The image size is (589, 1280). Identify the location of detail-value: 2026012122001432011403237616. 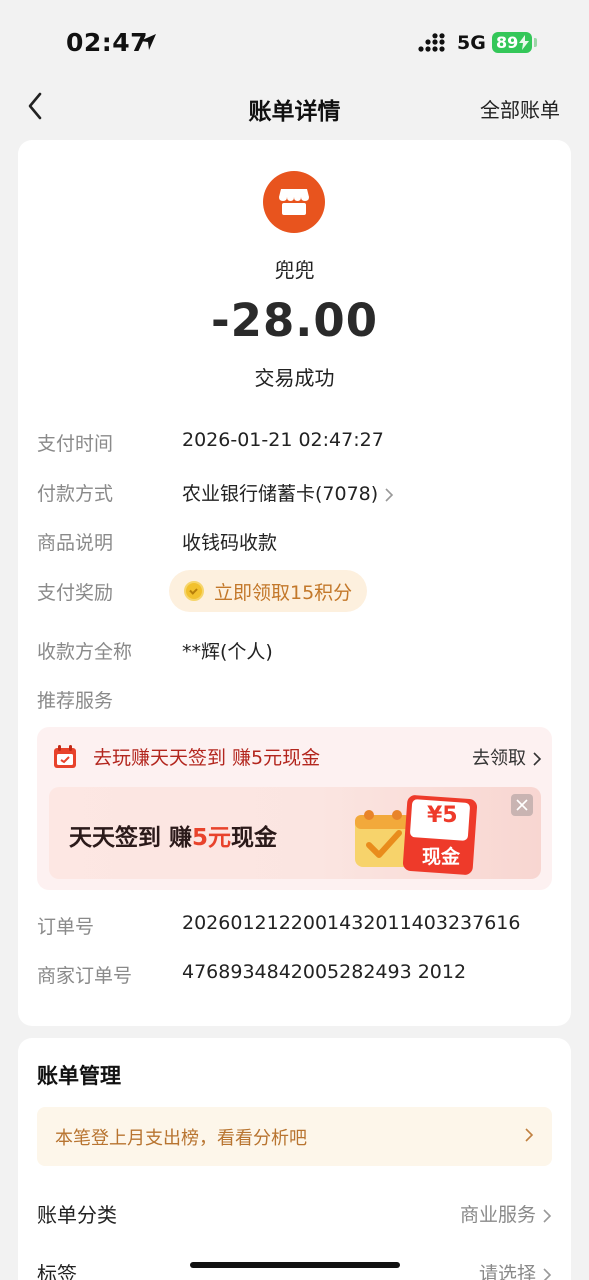
(351, 923).